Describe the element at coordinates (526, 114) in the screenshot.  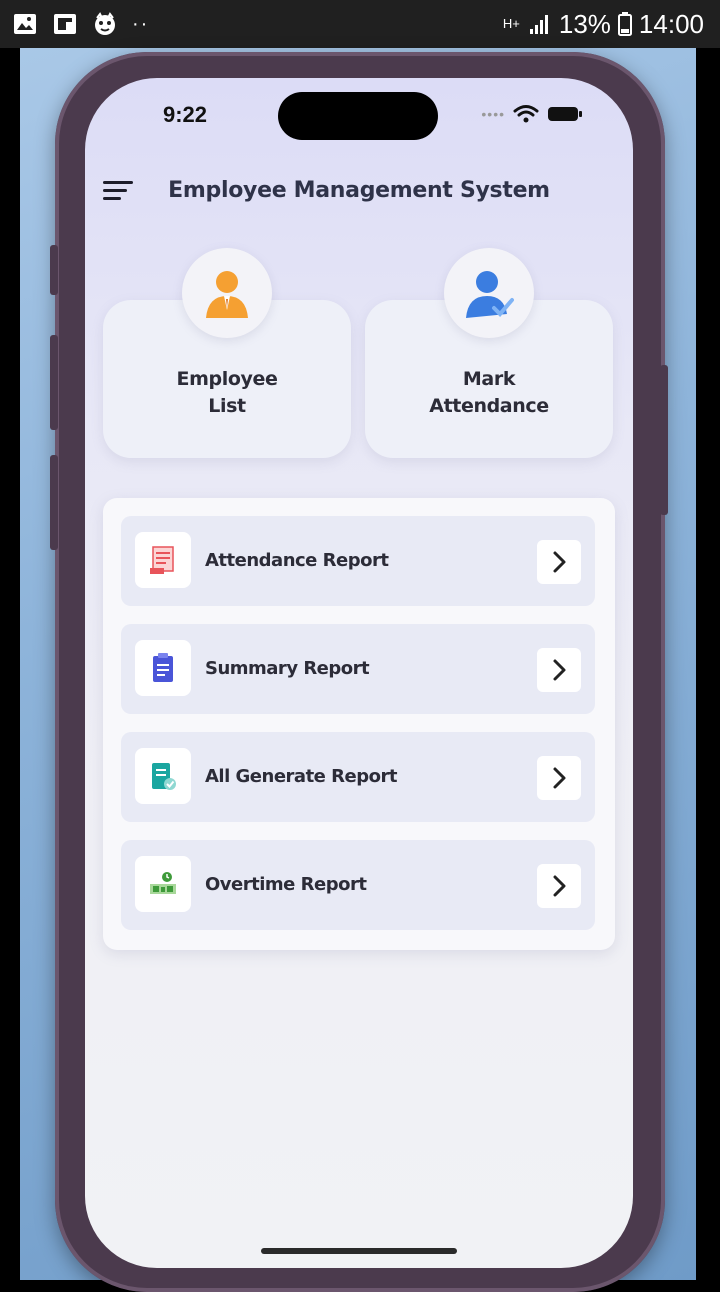
I see `wifi-icon` at that location.